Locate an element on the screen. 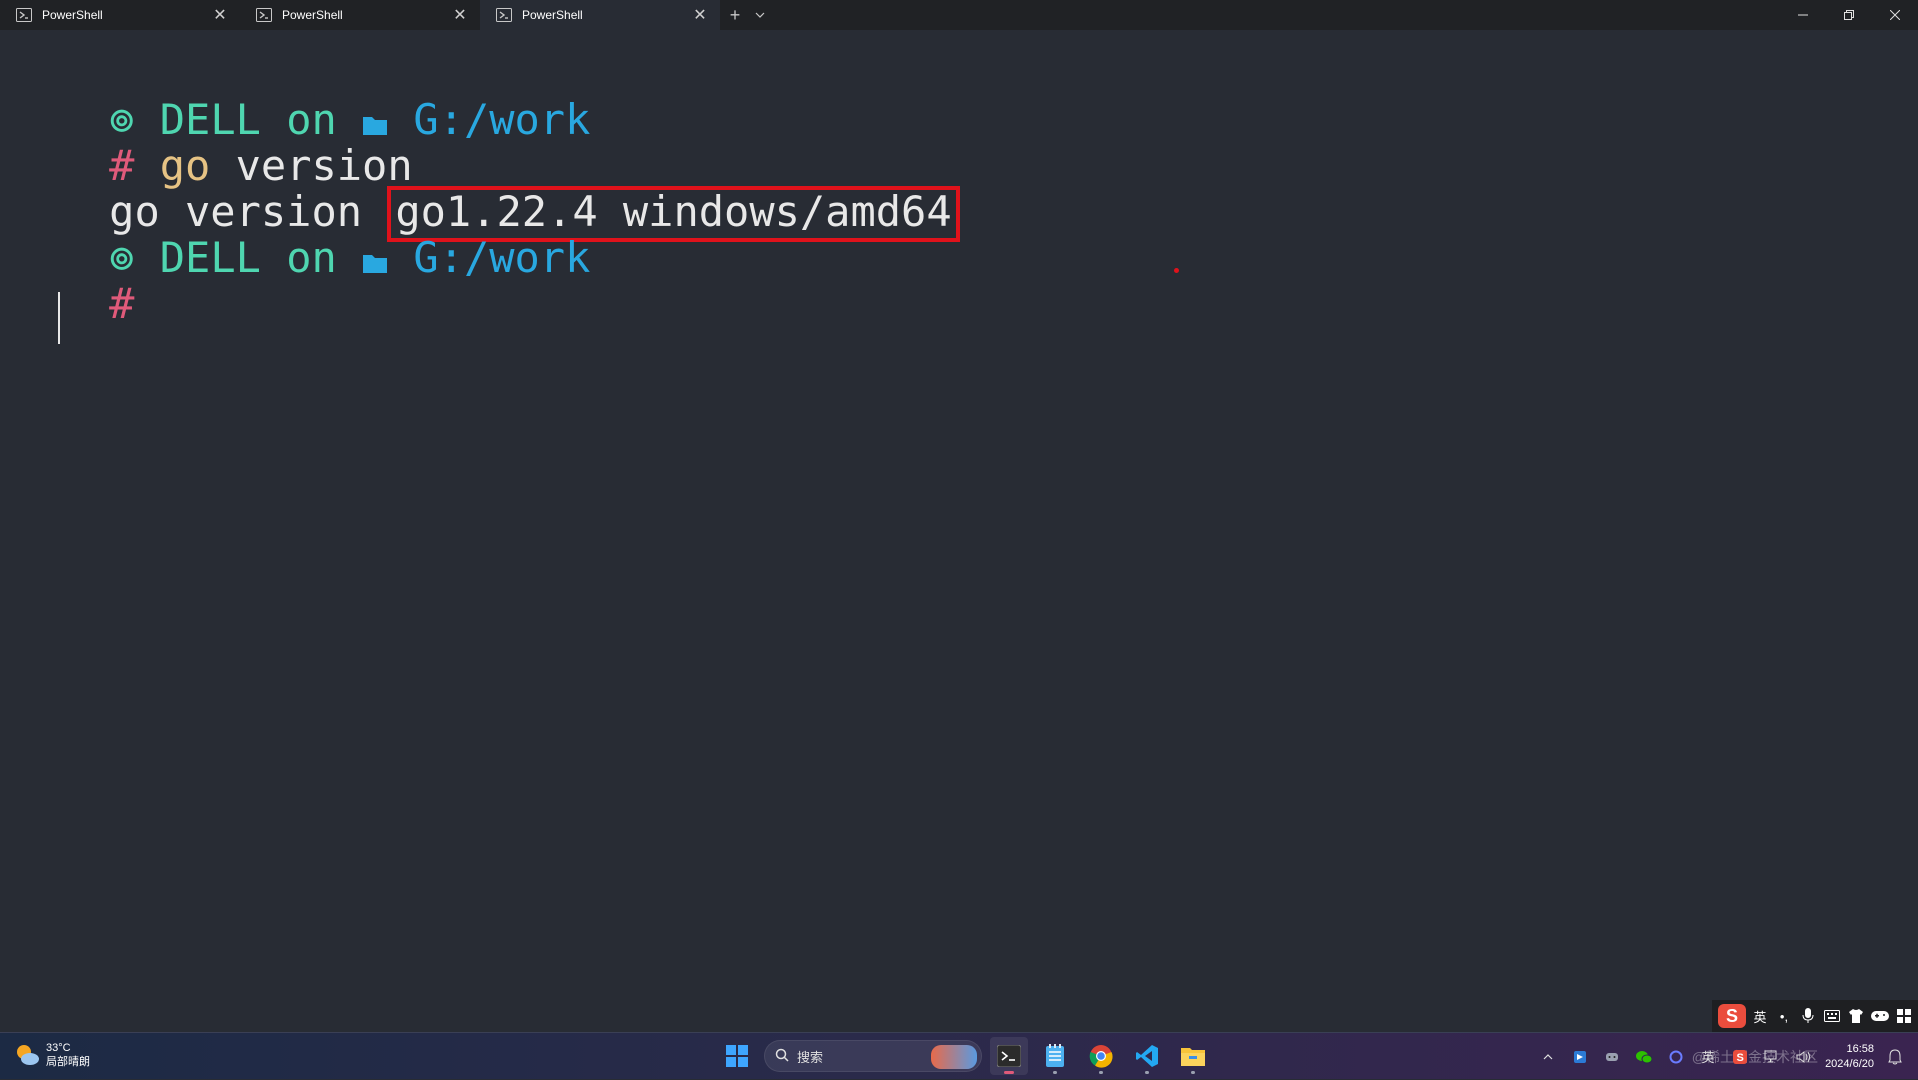 This screenshot has width=1918, height=1080. network-icon is located at coordinates (1772, 1057).